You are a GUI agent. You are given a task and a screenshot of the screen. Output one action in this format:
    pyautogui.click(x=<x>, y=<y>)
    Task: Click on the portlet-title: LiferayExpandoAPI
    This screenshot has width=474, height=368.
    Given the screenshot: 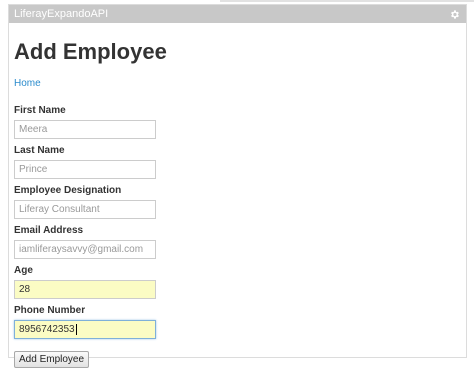 What is the action you would take?
    pyautogui.click(x=61, y=14)
    